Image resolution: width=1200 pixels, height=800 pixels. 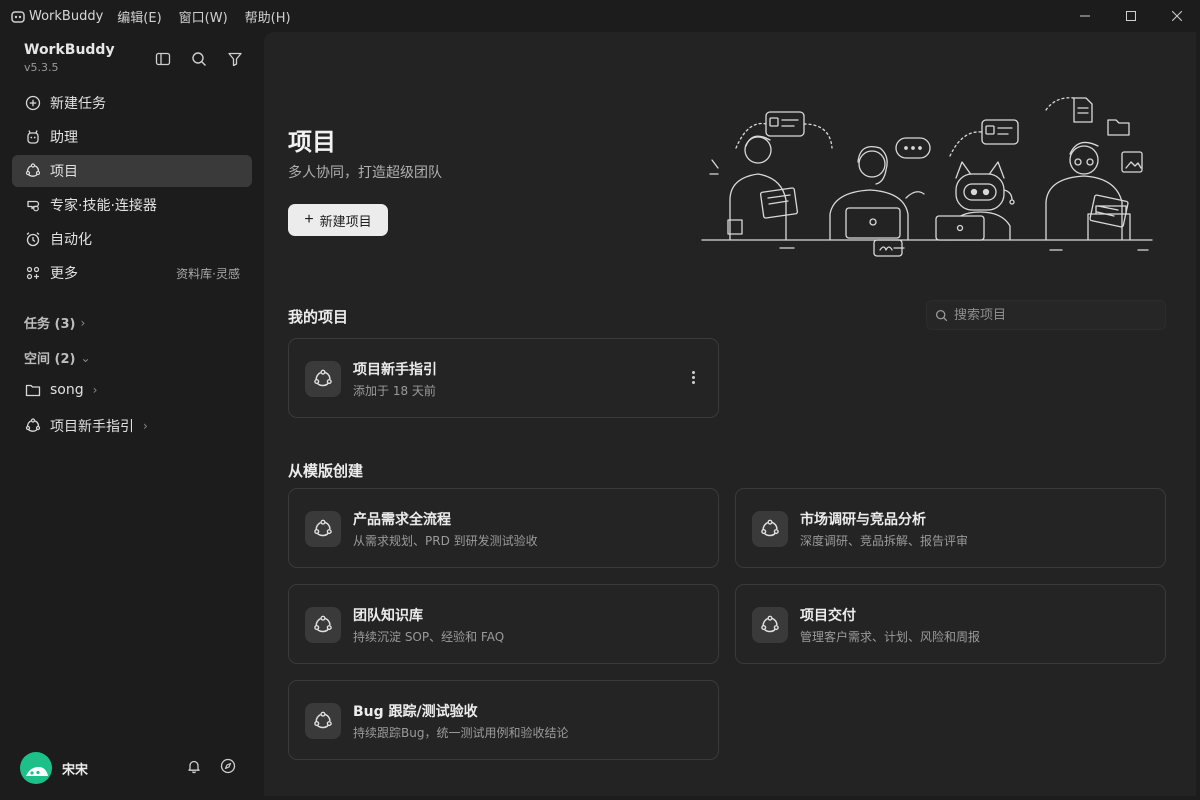 I want to click on new-project-label: 新建项目, so click(x=345, y=221).